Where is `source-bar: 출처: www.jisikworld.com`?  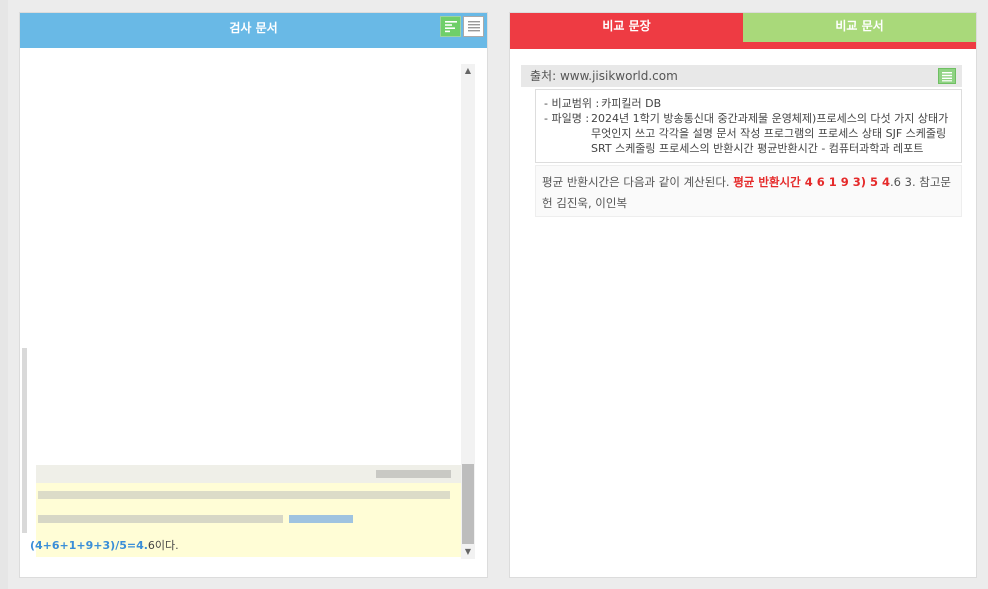 source-bar: 출처: www.jisikworld.com is located at coordinates (741, 76).